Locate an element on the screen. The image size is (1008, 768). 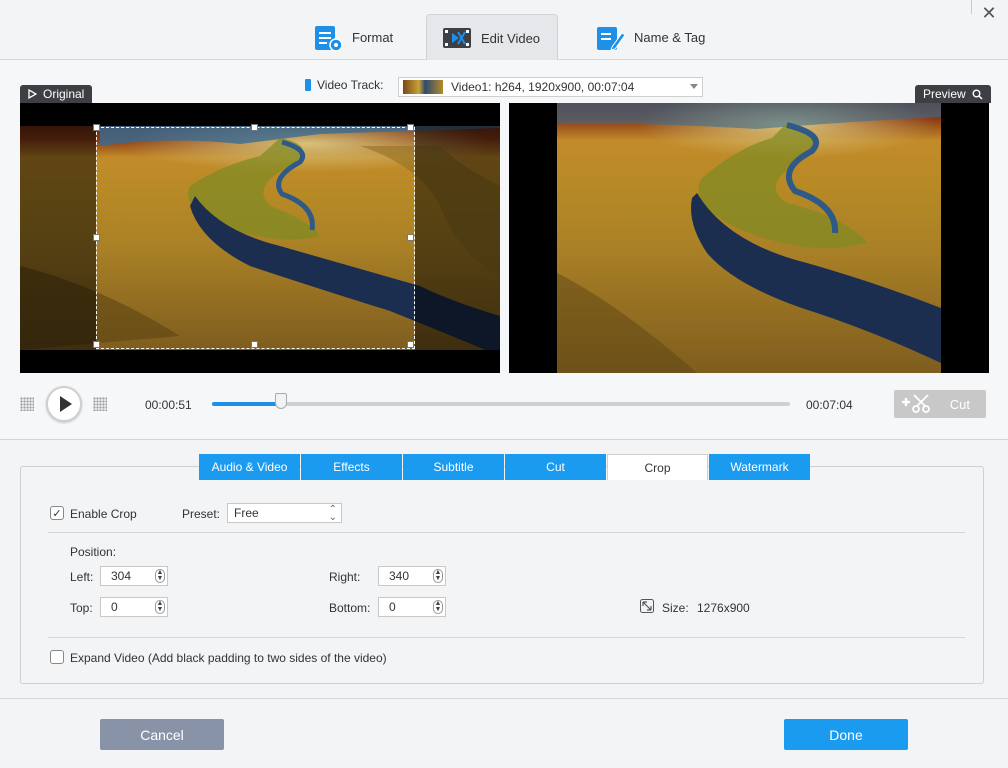
original-label-text: Original is located at coordinates (64, 94).